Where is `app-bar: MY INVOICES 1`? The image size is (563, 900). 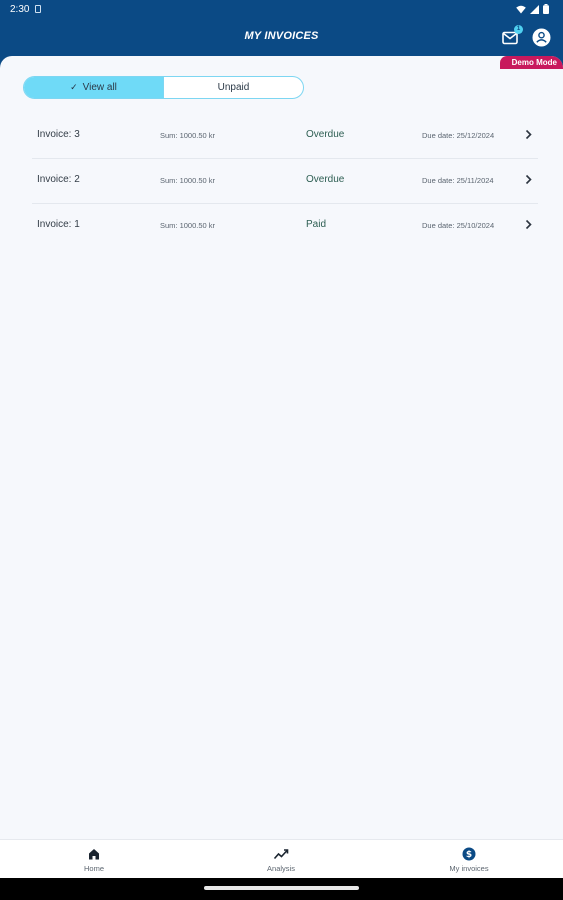 app-bar: MY INVOICES 1 is located at coordinates (281, 37).